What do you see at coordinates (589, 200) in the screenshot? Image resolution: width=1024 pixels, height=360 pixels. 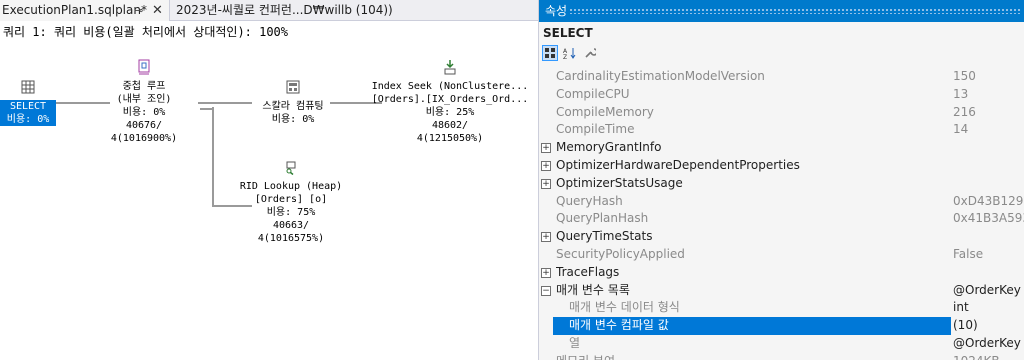 I see `property-name: QueryHash` at bounding box center [589, 200].